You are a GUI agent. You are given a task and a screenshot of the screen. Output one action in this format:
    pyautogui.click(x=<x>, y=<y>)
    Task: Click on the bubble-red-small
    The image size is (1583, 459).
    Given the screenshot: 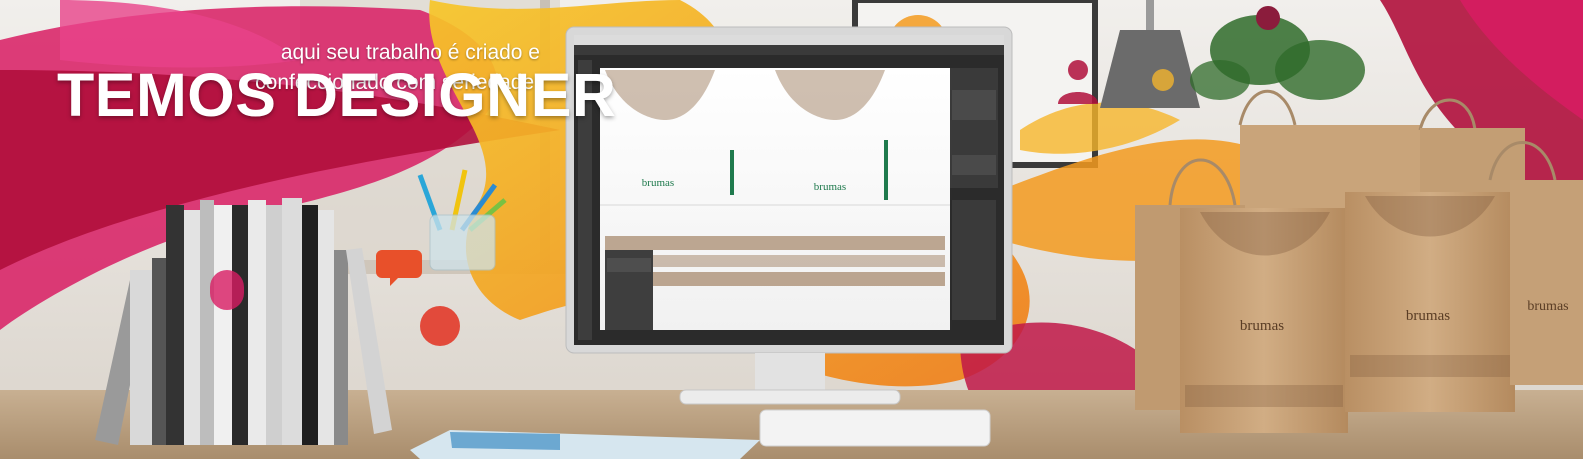 What is the action you would take?
    pyautogui.click(x=440, y=326)
    